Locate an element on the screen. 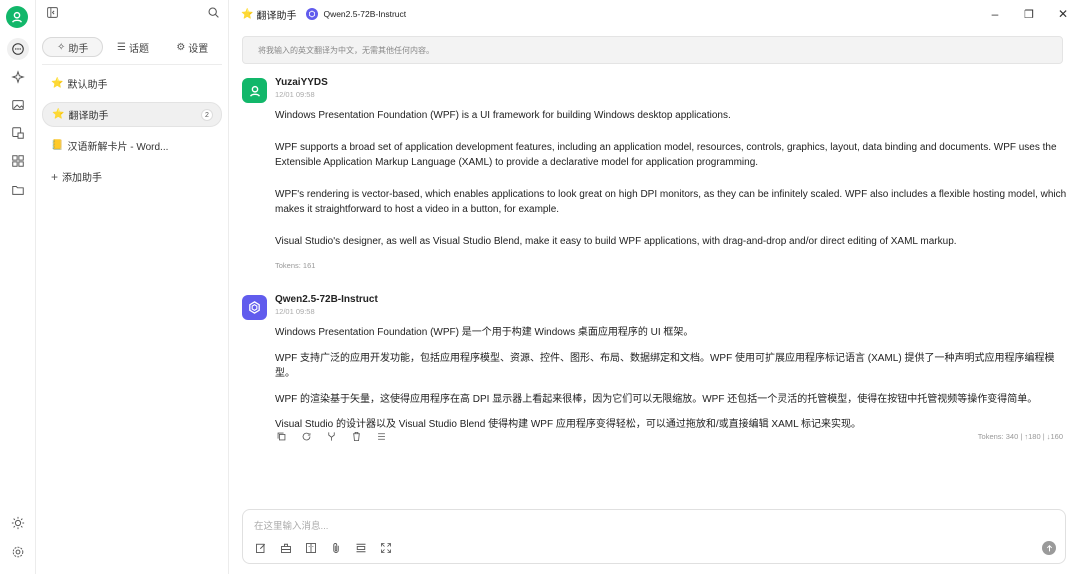 The height and width of the screenshot is (574, 1080). files-nav-button is located at coordinates (18, 190).